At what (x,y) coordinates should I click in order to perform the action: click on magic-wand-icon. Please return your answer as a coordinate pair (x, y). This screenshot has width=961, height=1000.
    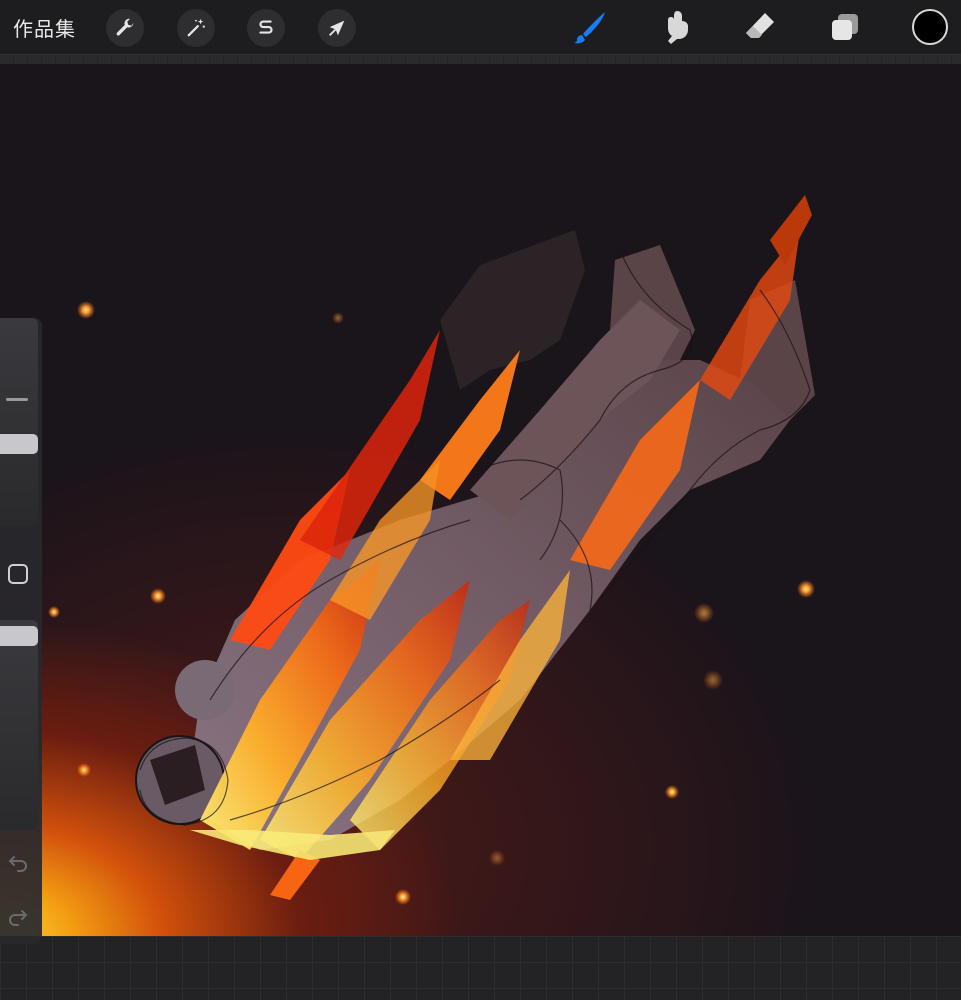
    Looking at the image, I should click on (196, 27).